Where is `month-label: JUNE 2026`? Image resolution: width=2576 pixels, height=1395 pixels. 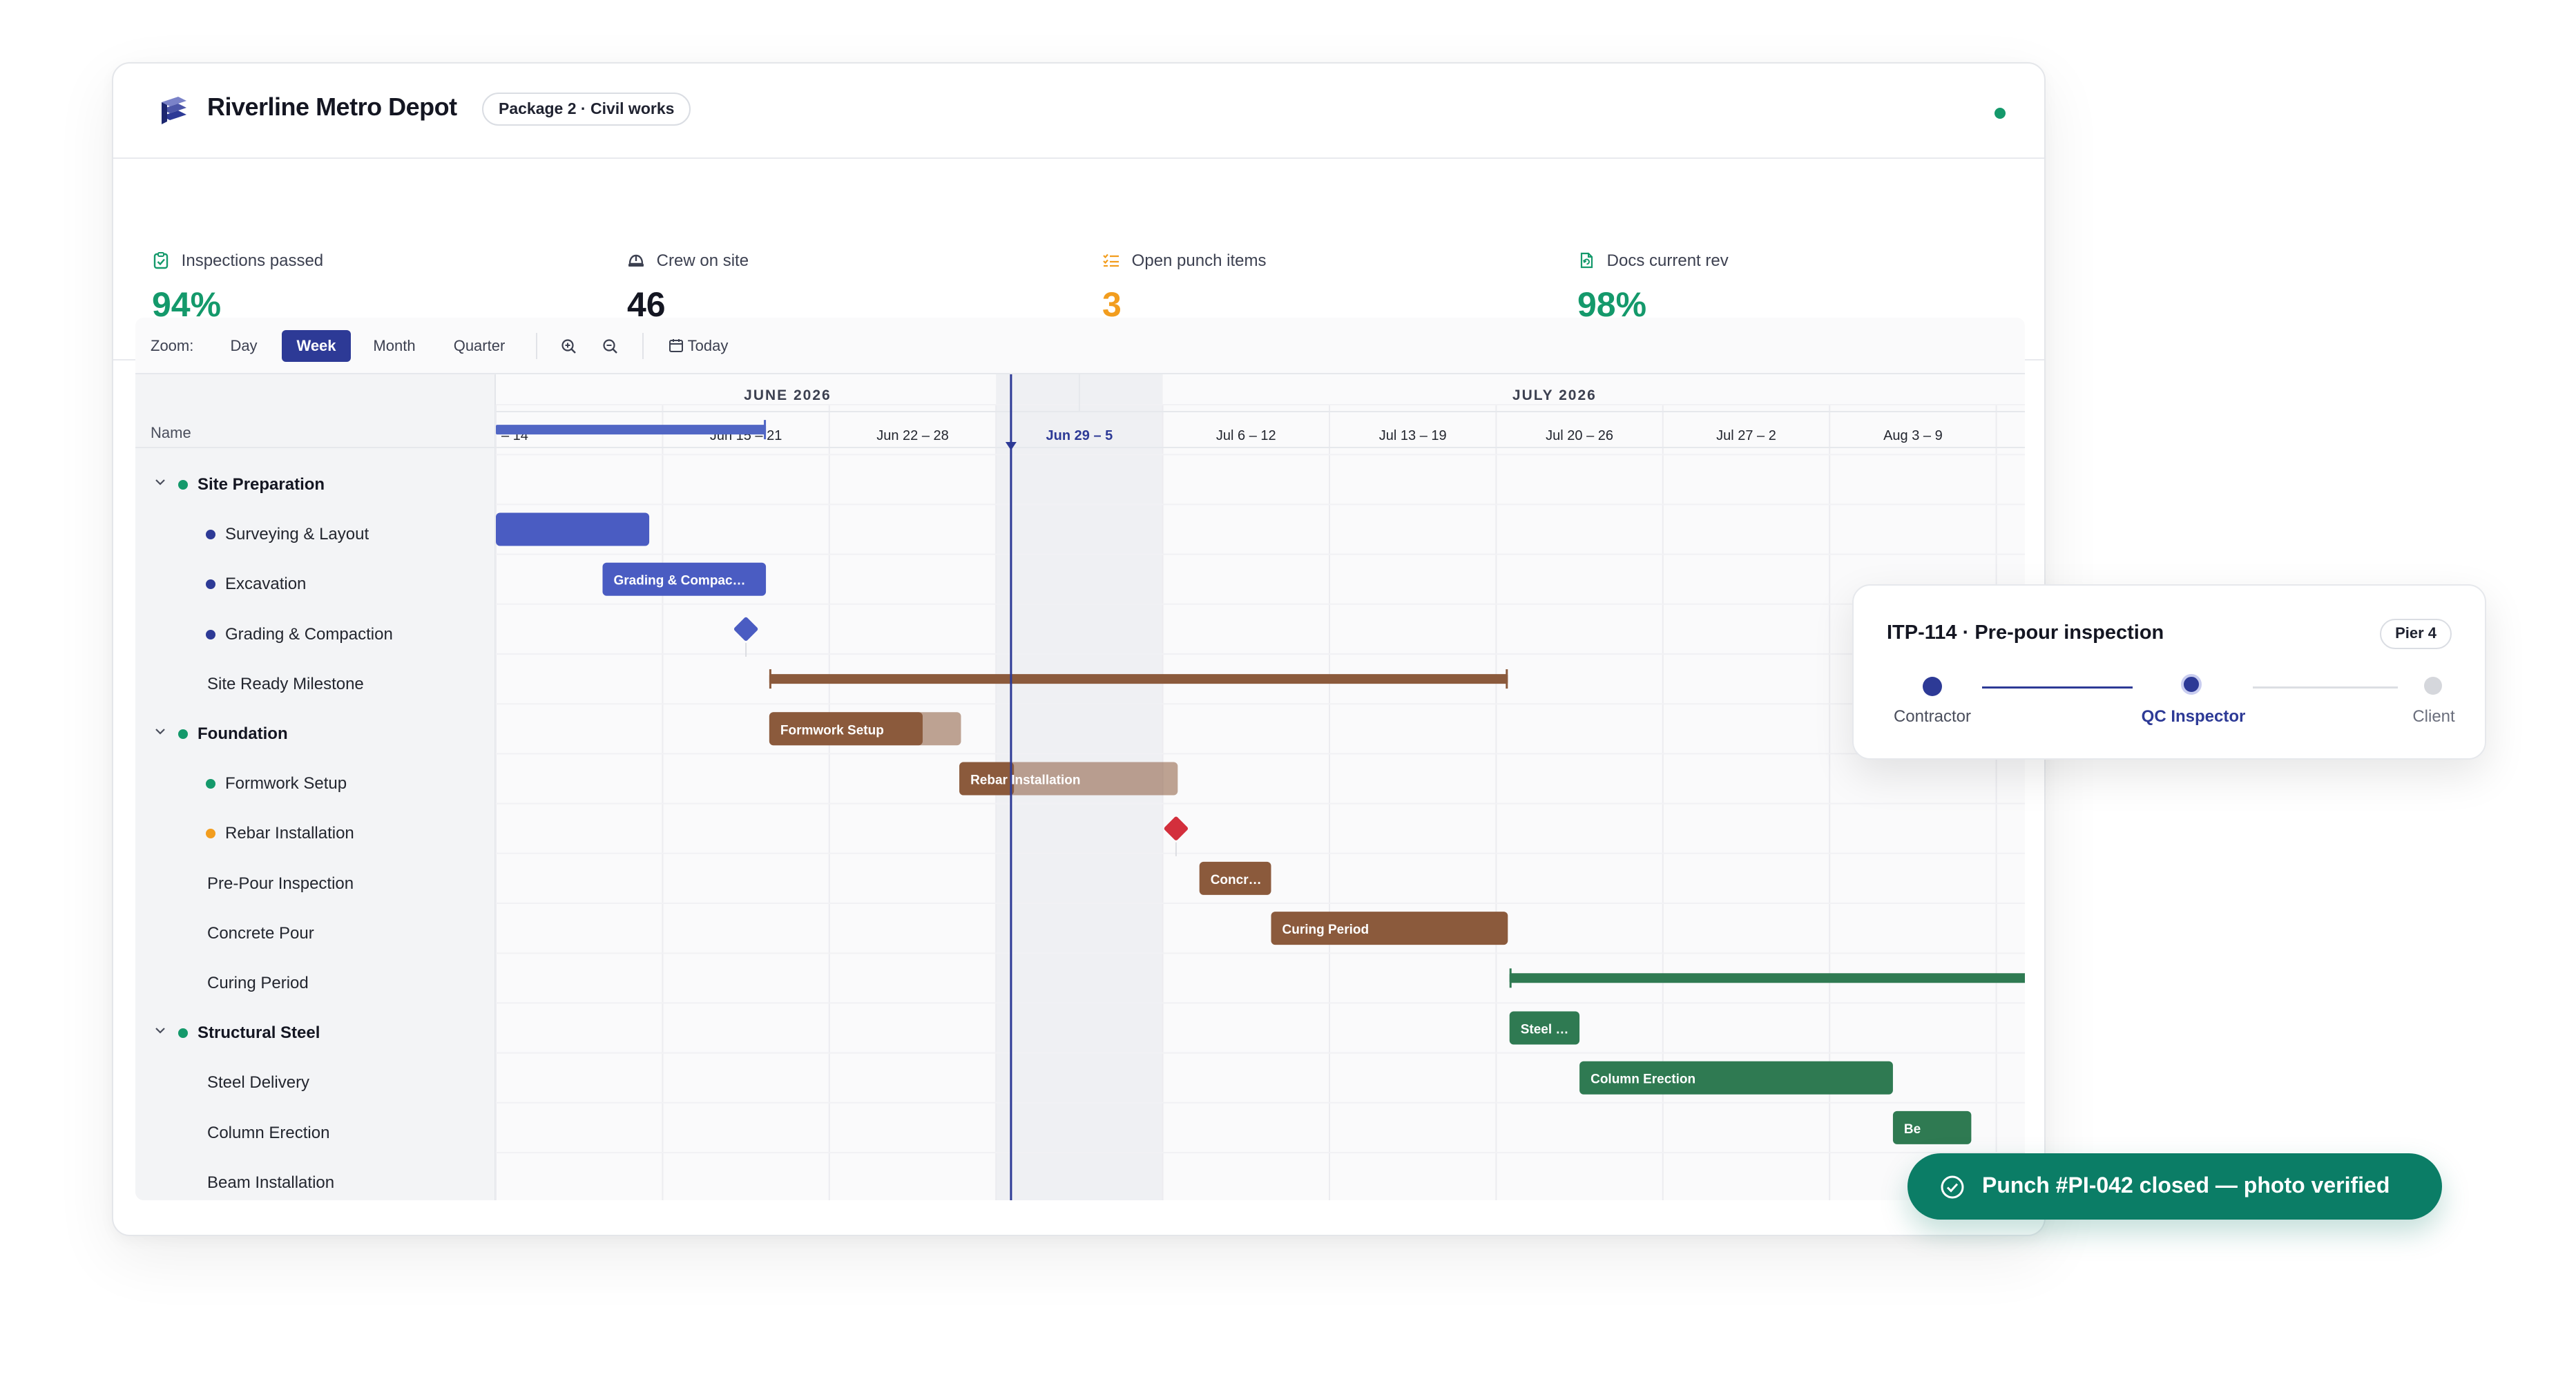 month-label: JUNE 2026 is located at coordinates (788, 395).